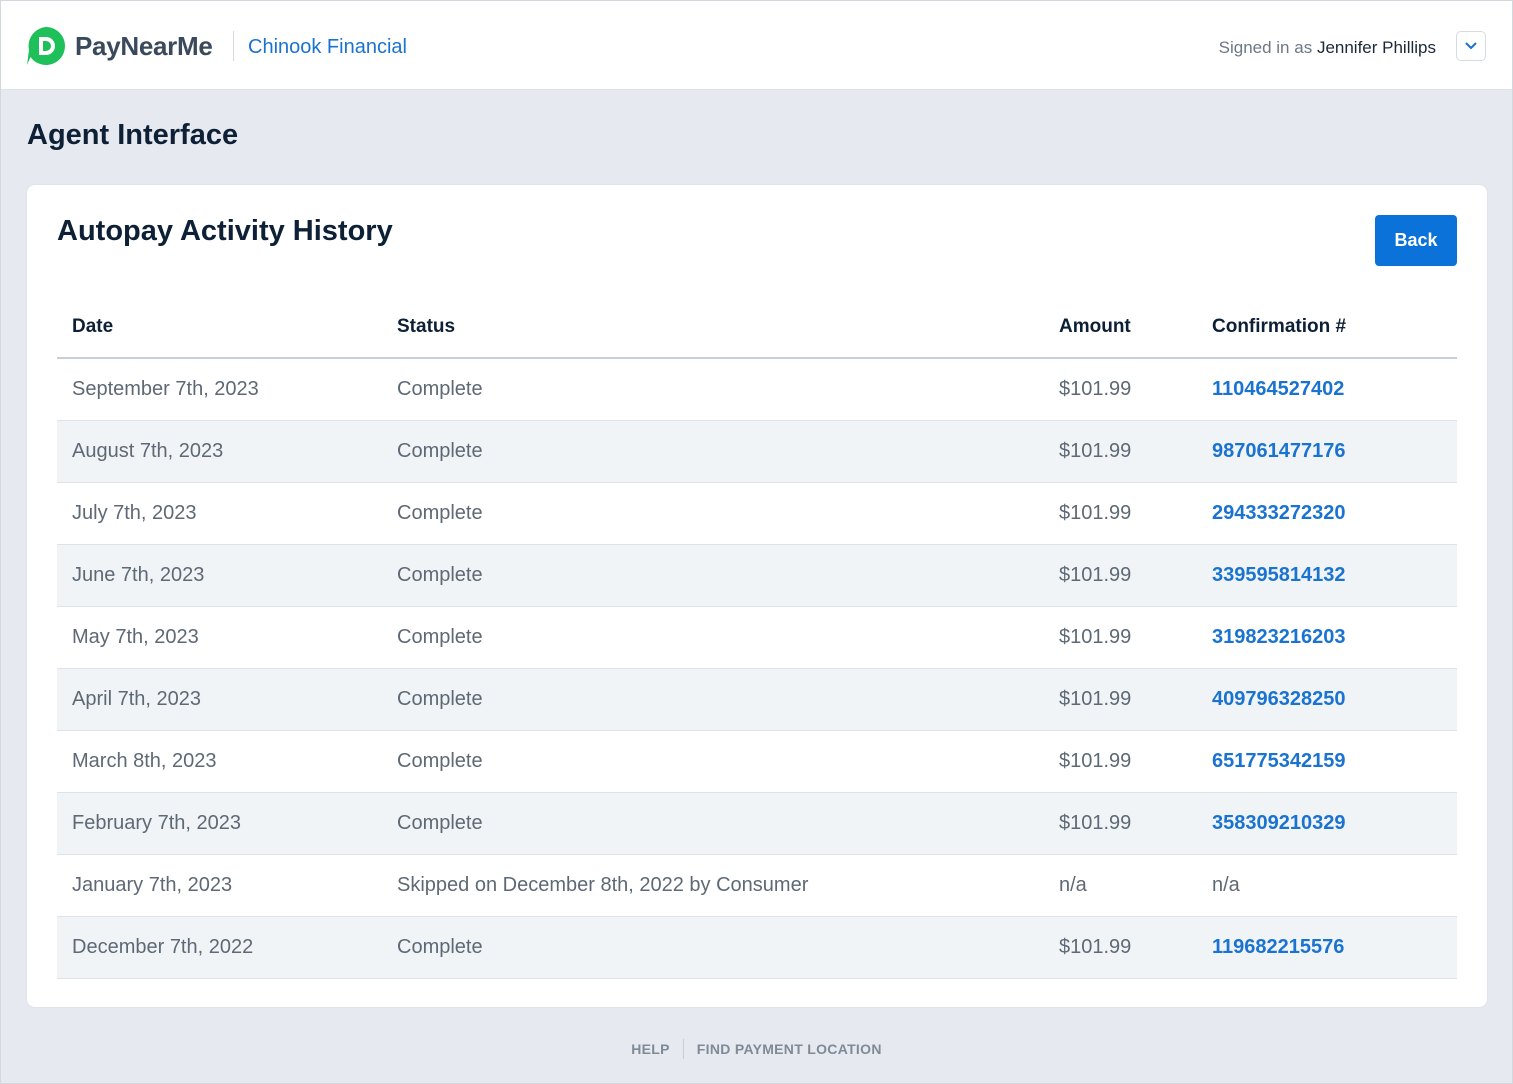  I want to click on table-row: May 7th, 2023 Complete $101.99 319823216203, so click(757, 637).